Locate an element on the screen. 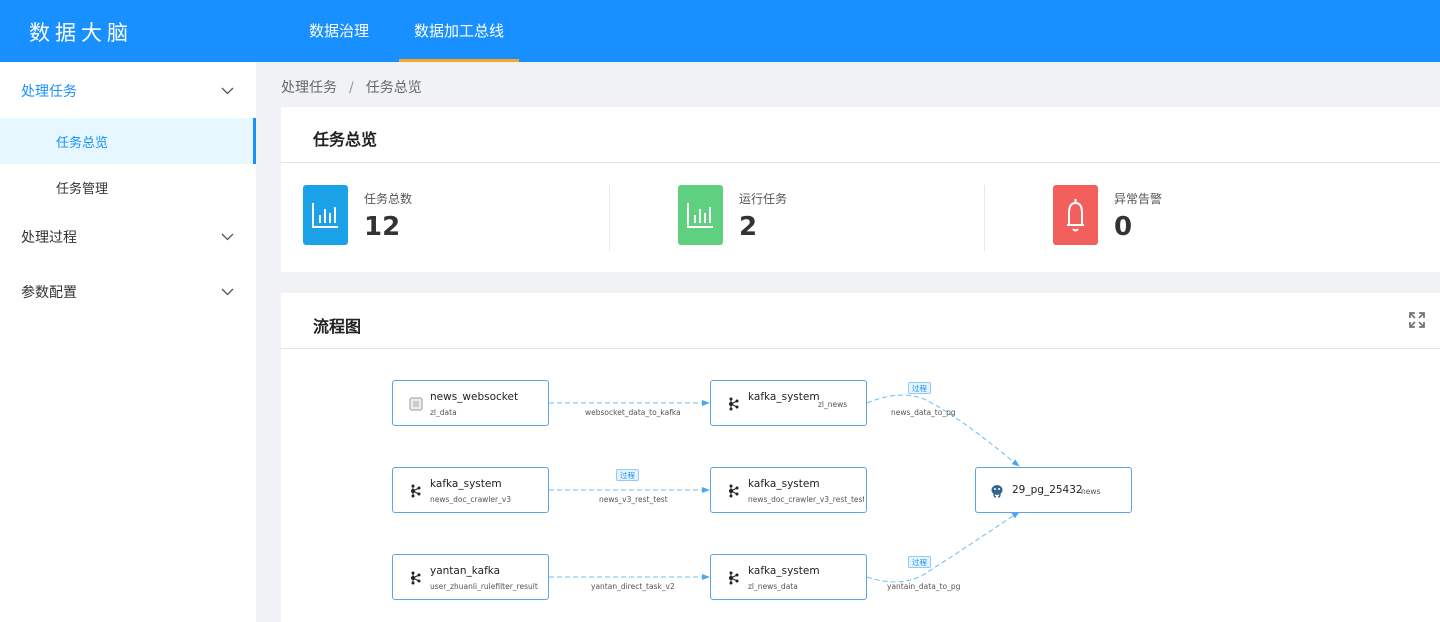 The image size is (1440, 622). stat-label: 运行任务 is located at coordinates (763, 199).